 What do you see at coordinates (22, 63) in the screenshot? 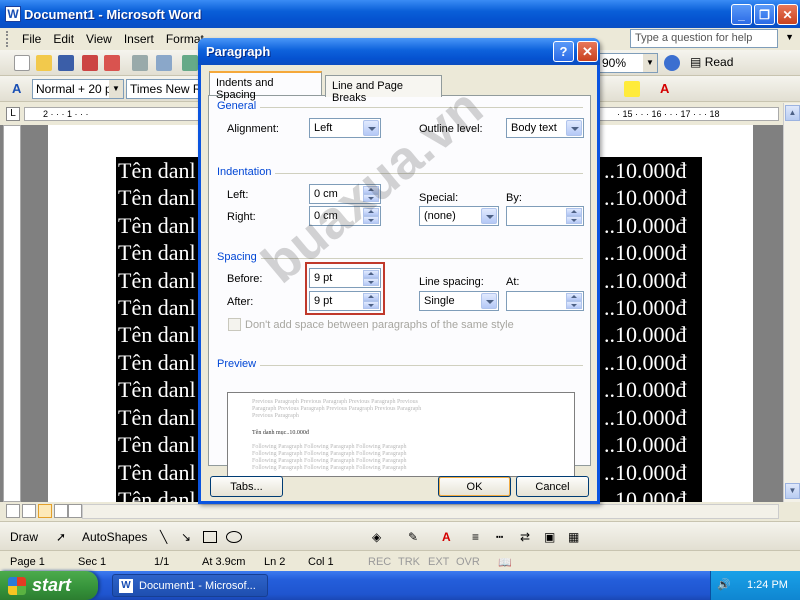
I see `new-document-icon` at bounding box center [22, 63].